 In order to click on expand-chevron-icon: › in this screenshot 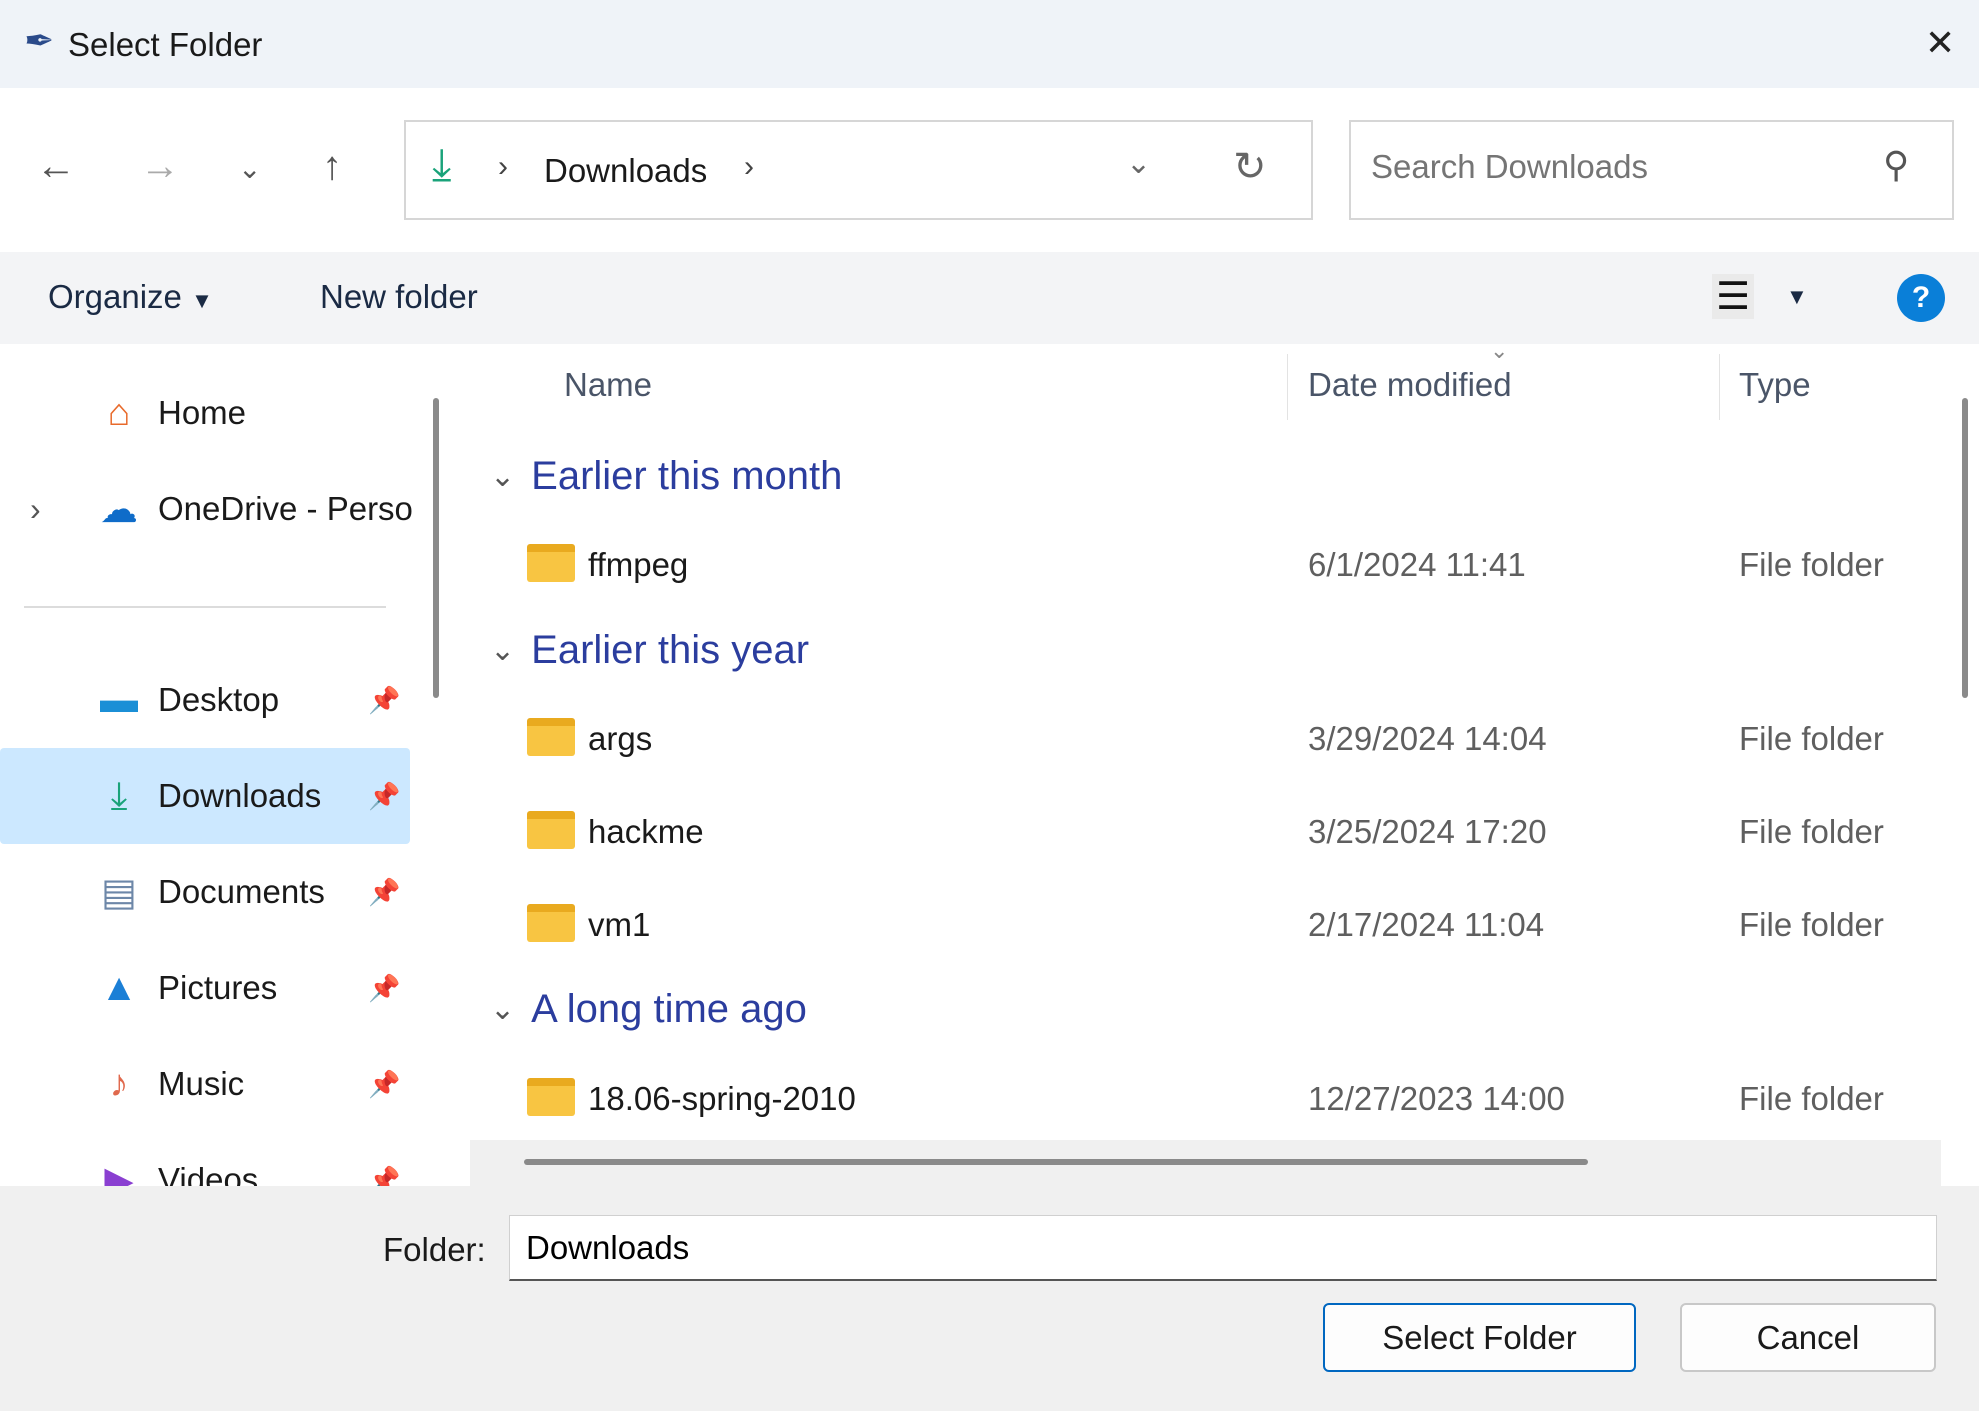, I will do `click(35, 509)`.